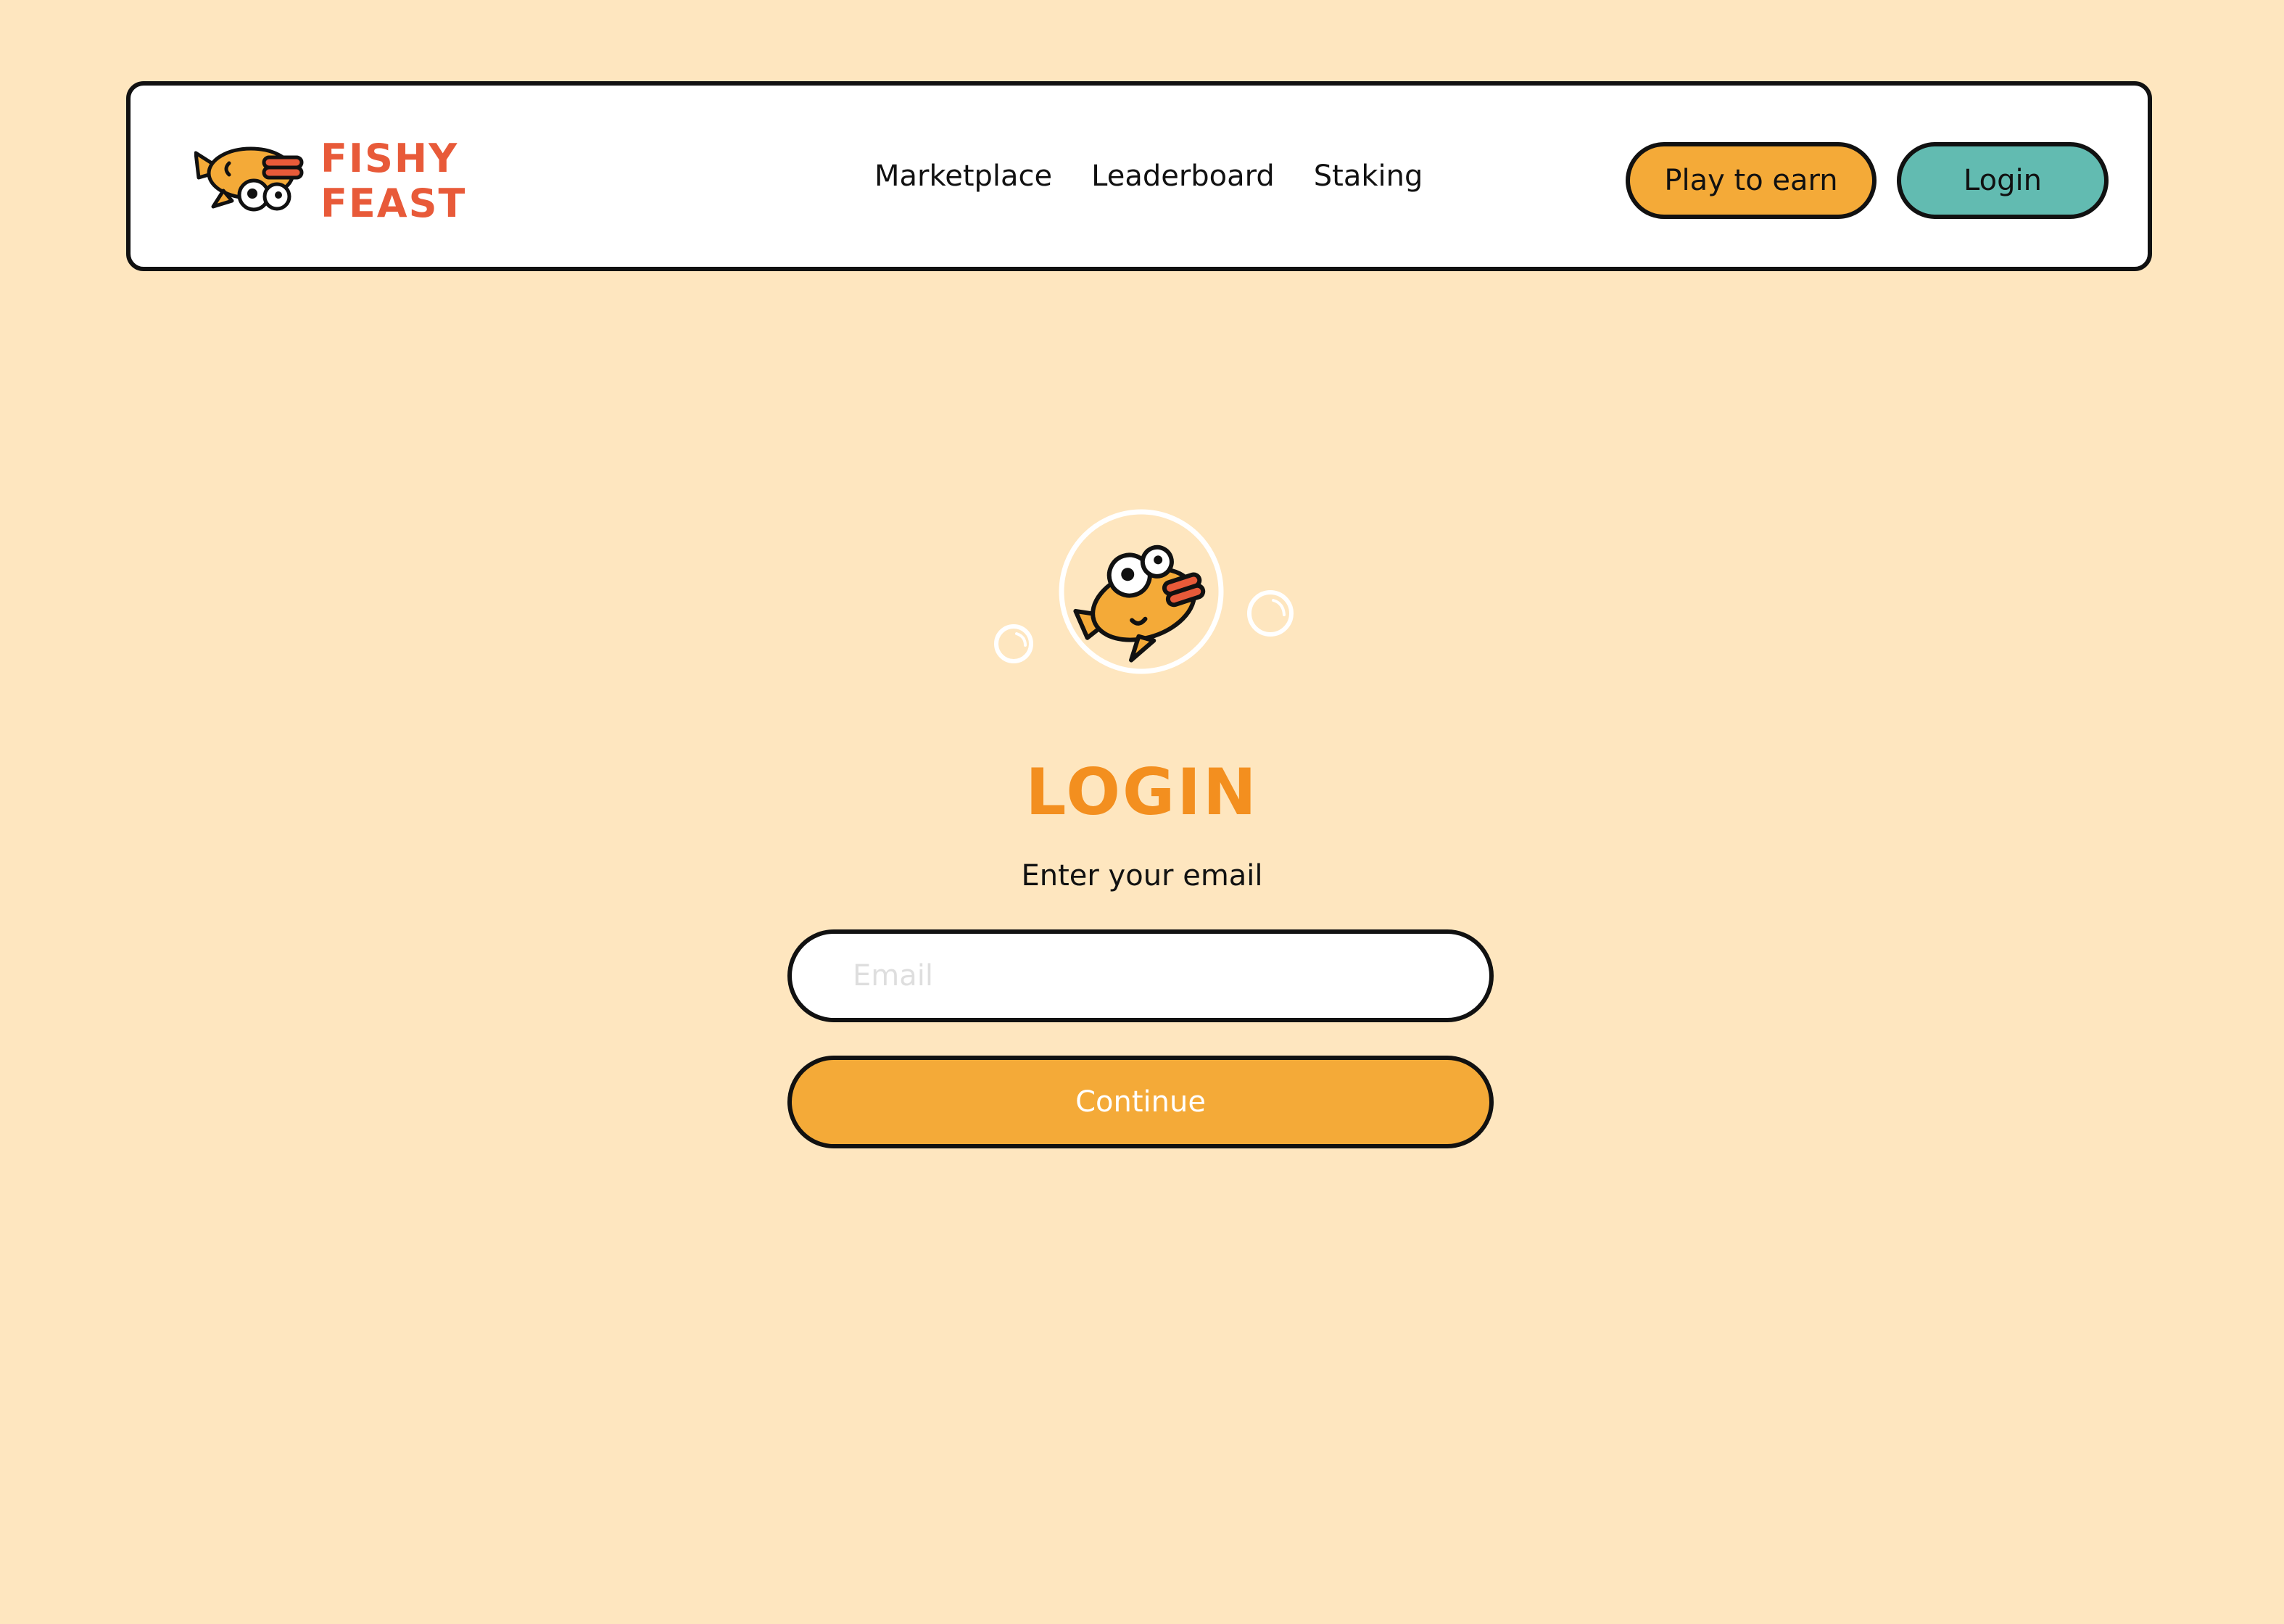 This screenshot has width=2284, height=1624. I want to click on continue-button: Continue, so click(1140, 1102).